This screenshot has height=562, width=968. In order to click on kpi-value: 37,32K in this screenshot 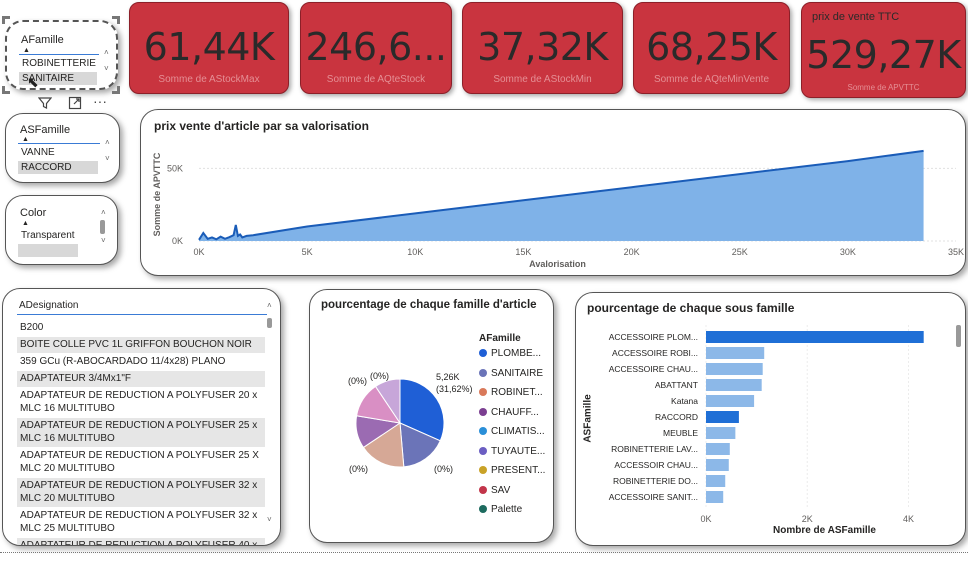, I will do `click(542, 47)`.